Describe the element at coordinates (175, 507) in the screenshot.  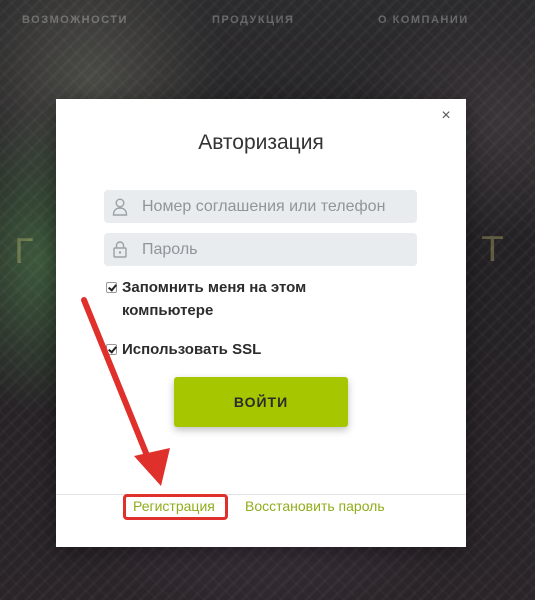
I see `register-highlight-box` at that location.